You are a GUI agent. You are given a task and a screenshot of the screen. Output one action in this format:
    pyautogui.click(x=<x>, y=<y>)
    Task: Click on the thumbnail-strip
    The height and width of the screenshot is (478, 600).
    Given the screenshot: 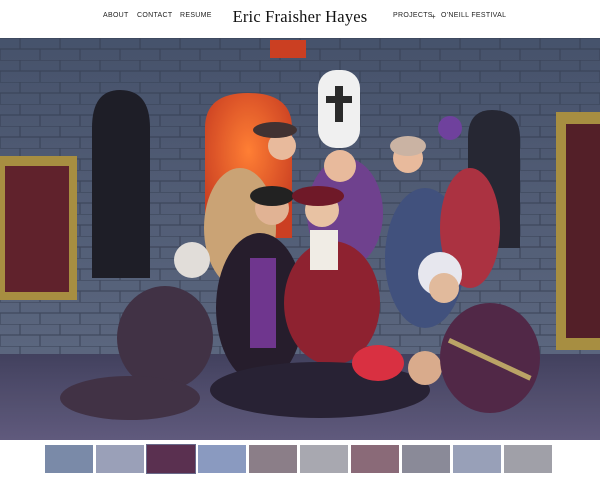 What is the action you would take?
    pyautogui.click(x=300, y=459)
    